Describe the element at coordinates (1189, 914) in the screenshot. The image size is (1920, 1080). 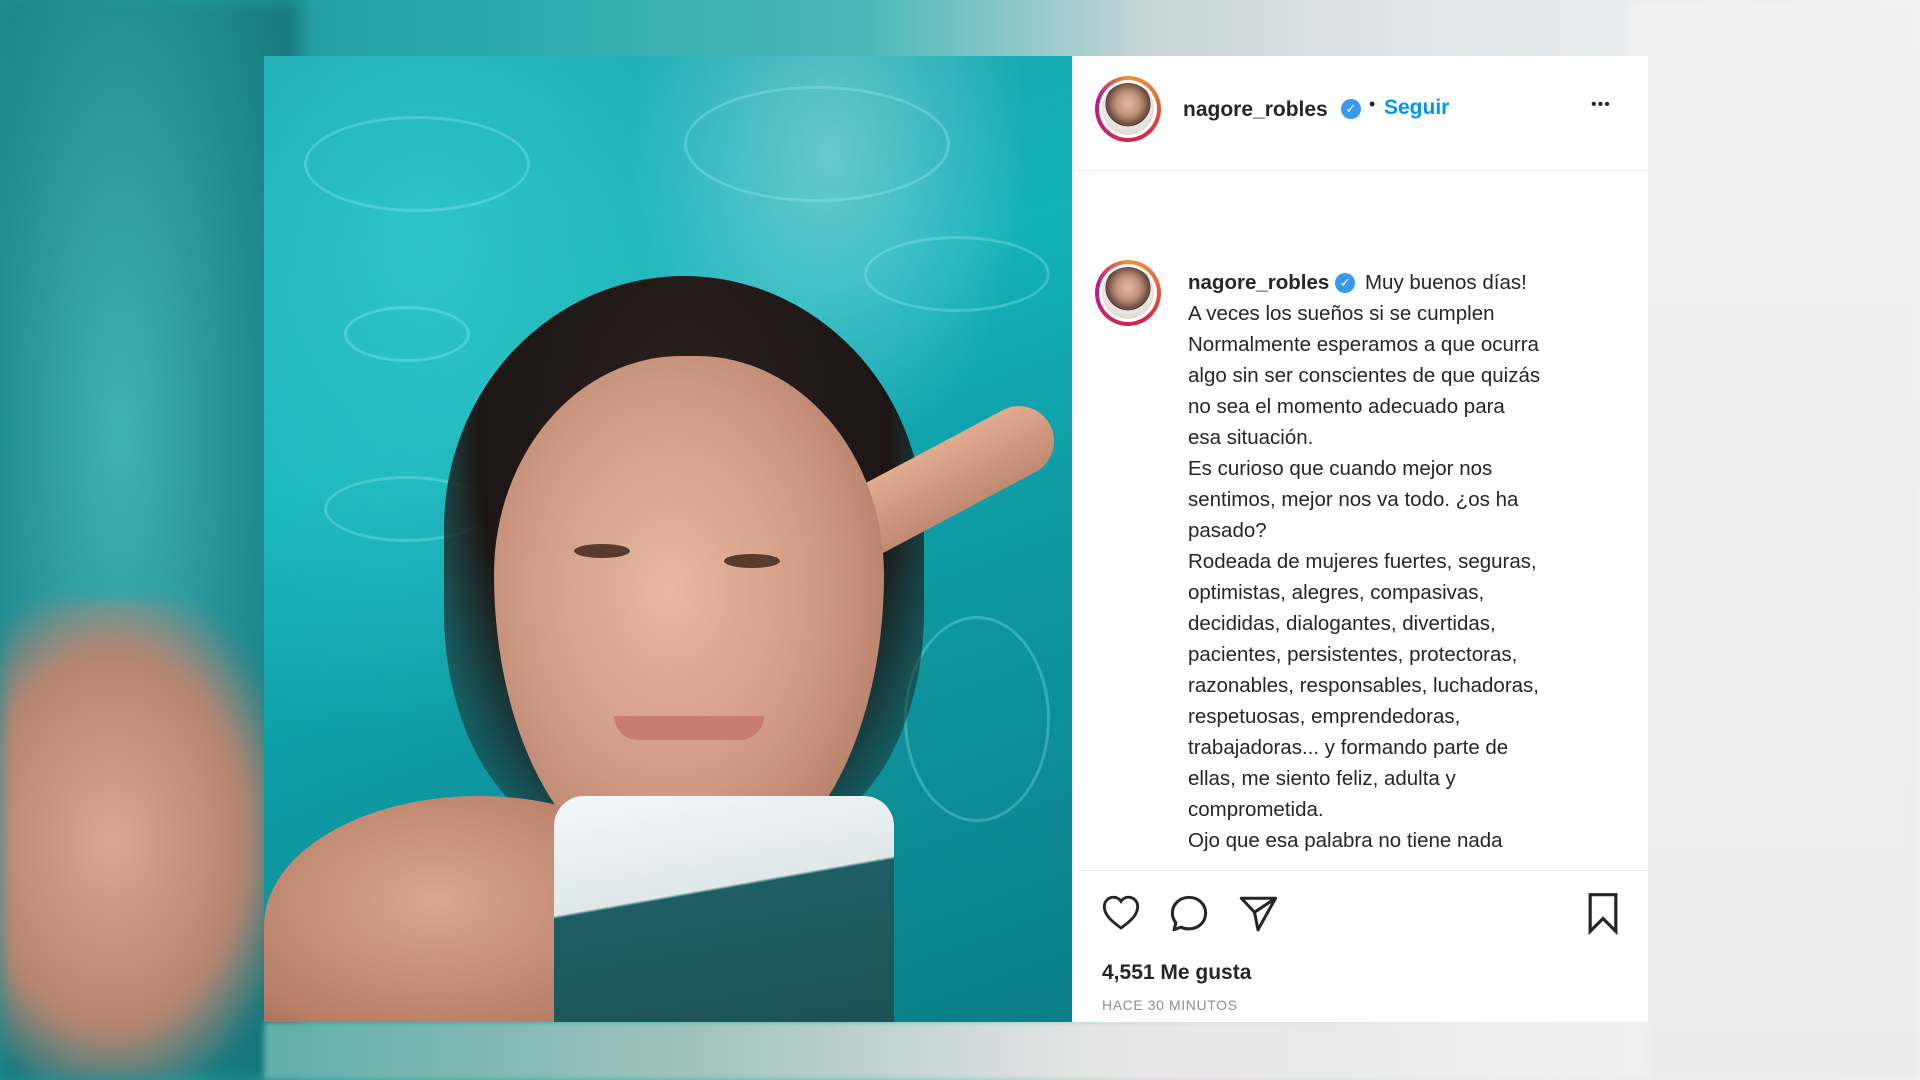
I see `comment-icon` at that location.